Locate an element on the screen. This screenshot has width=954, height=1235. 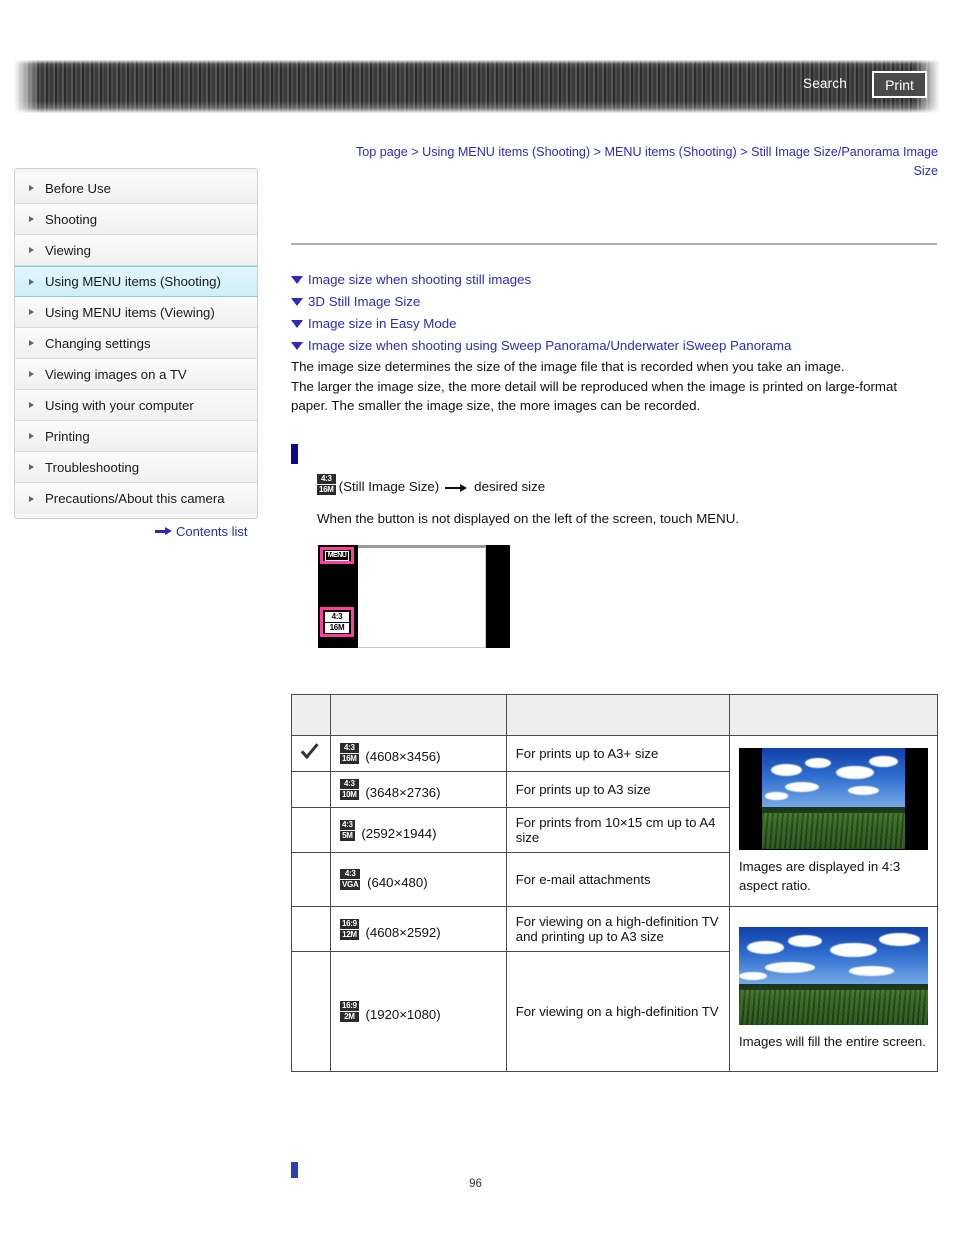
sidebar-item-label: Printing is located at coordinates (67, 436).